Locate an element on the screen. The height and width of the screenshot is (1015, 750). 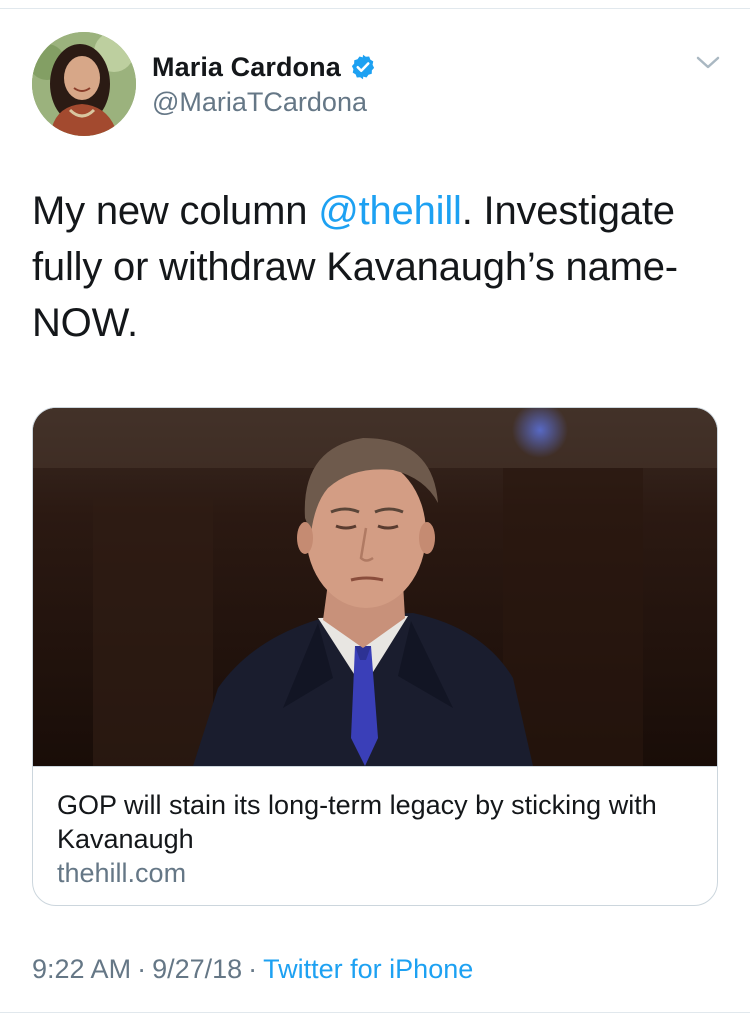
tweet-source-link: Twitter for iPhone is located at coordinates (368, 969).